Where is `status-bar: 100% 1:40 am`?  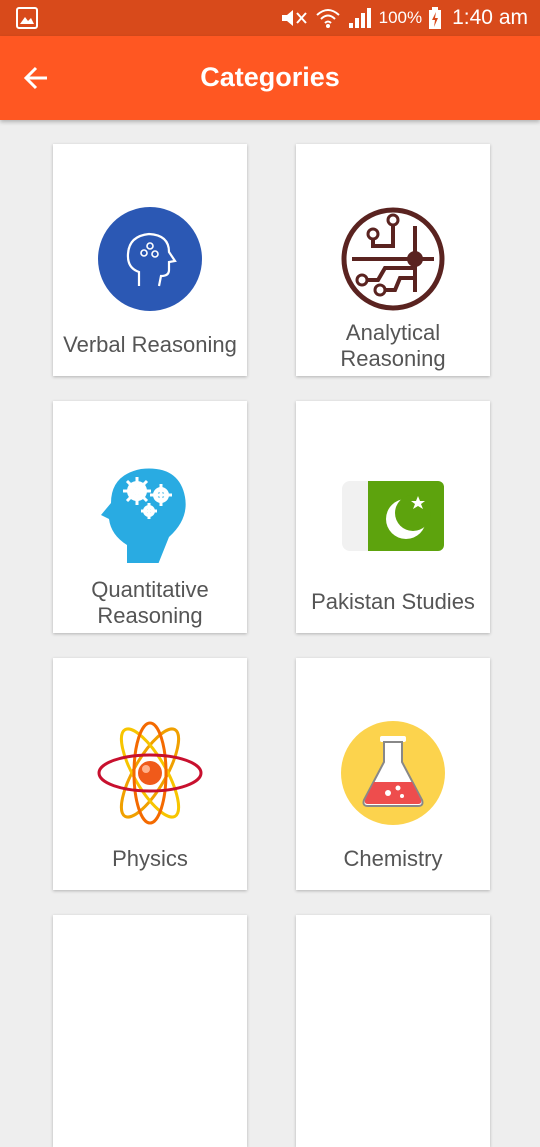 status-bar: 100% 1:40 am is located at coordinates (270, 18).